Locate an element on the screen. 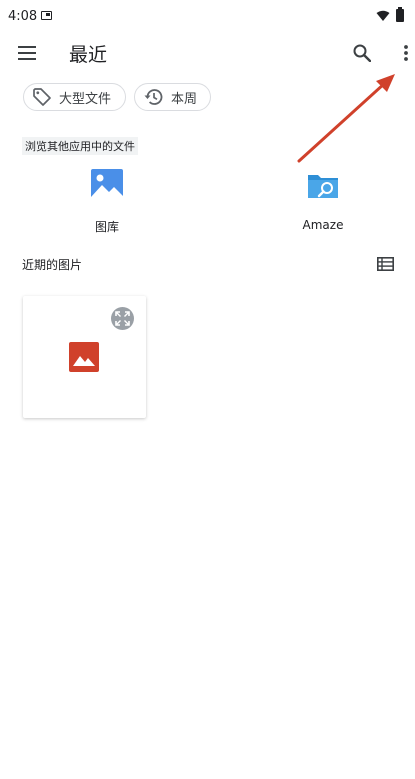 The image size is (415, 779). chip-label: 大型文件 is located at coordinates (85, 99).